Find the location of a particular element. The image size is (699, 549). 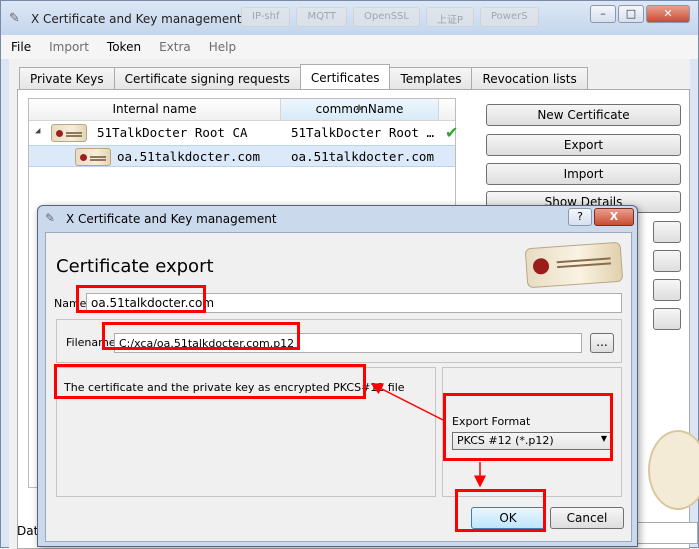

background-taskbar-tabs: IP-shf MQTT OpenSSL 上证P PowerS is located at coordinates (390, 17).